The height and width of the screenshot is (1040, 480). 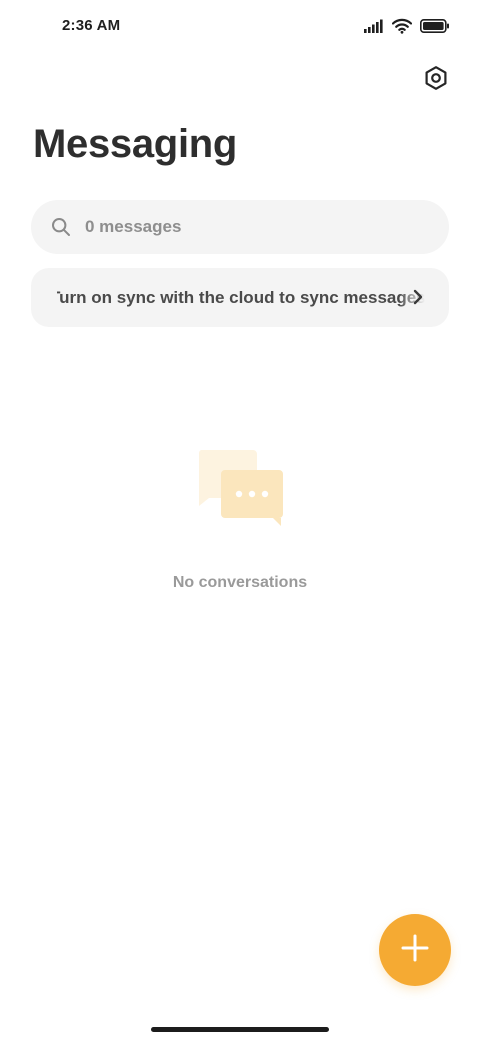 I want to click on empty-state-text: No conversations, so click(x=240, y=582).